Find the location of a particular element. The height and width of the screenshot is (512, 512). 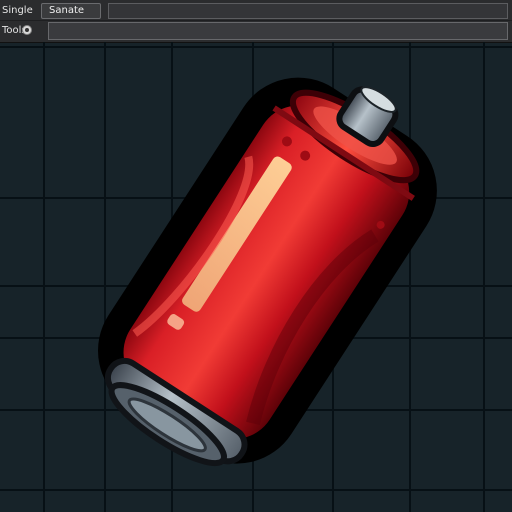

toolbar-divider is located at coordinates (256, 20).